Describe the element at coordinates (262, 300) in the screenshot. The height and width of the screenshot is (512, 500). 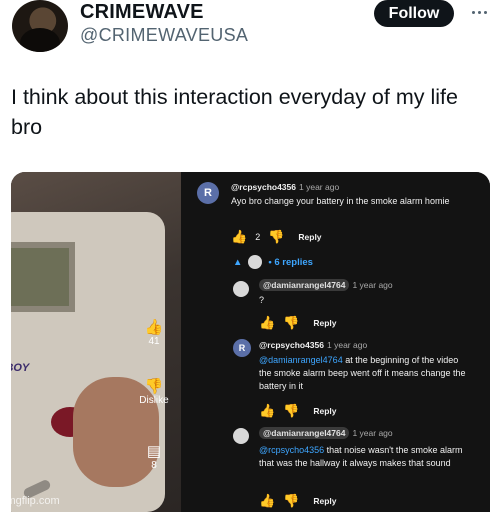
I see `comment-text: ?` at that location.